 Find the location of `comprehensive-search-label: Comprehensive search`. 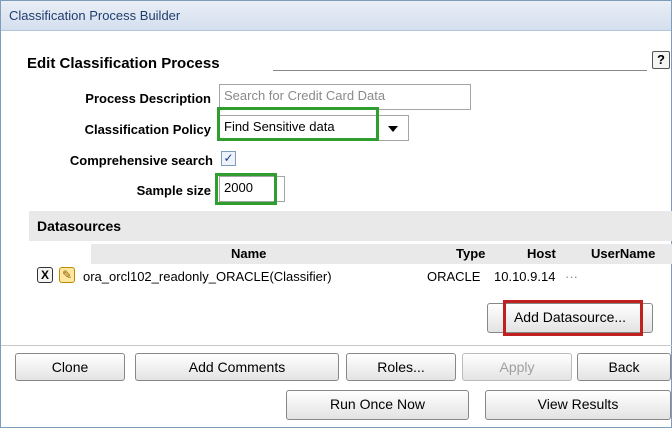

comprehensive-search-label: Comprehensive search is located at coordinates (141, 160).